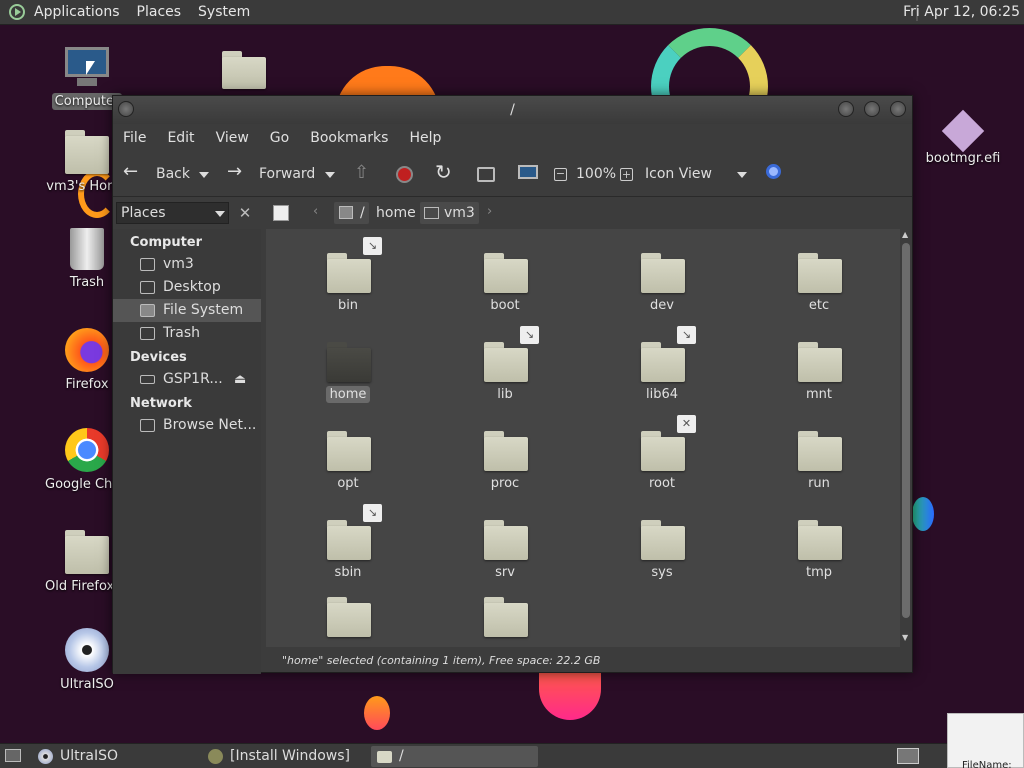 This screenshot has height=768, width=1024. Describe the element at coordinates (232, 138) in the screenshot. I see `menu-view: View` at that location.